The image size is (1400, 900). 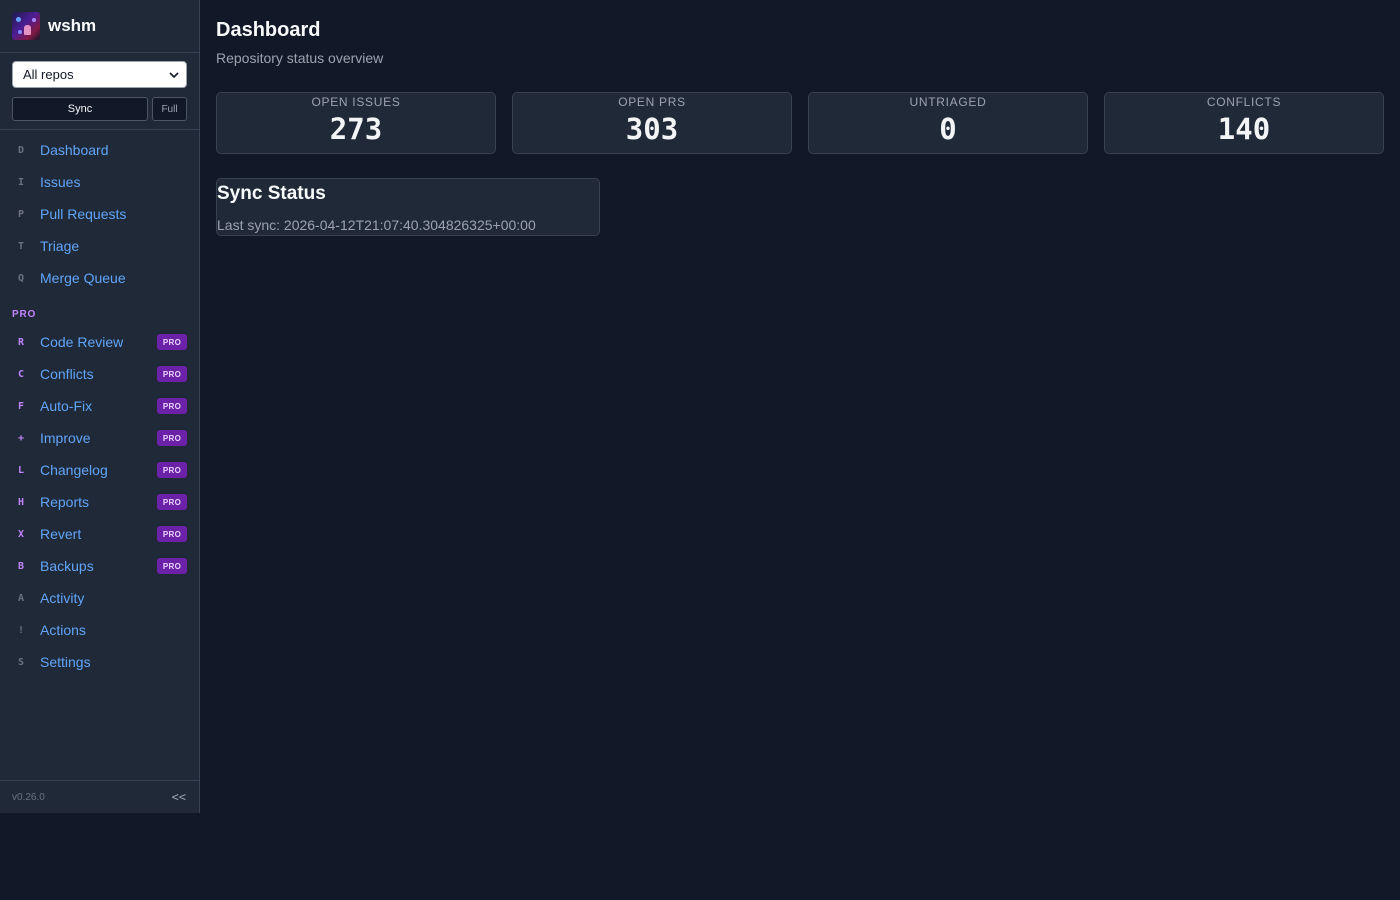 What do you see at coordinates (300, 58) in the screenshot?
I see `page-subtitle: Repository status overview` at bounding box center [300, 58].